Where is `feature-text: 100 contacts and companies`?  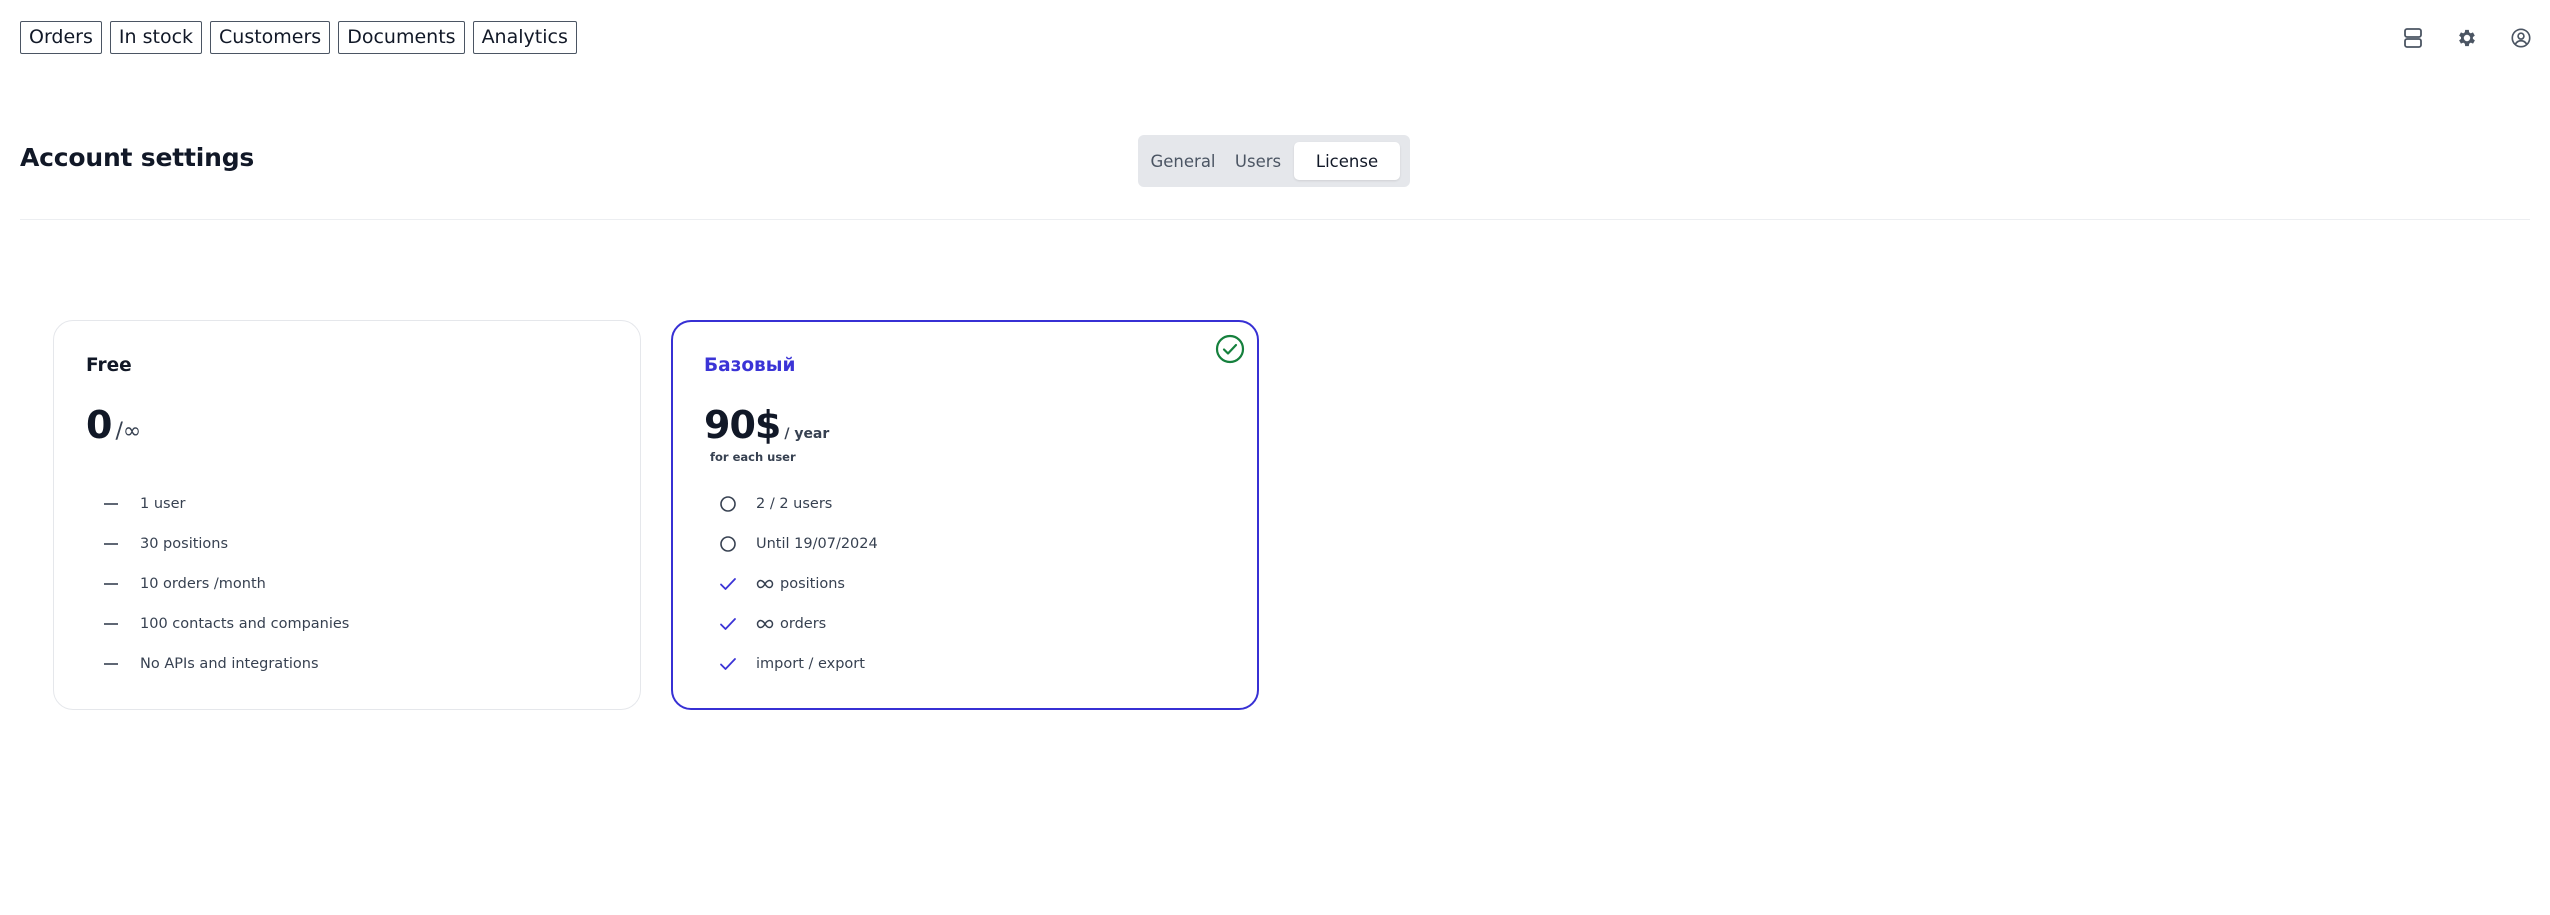
feature-text: 100 contacts and companies is located at coordinates (245, 624).